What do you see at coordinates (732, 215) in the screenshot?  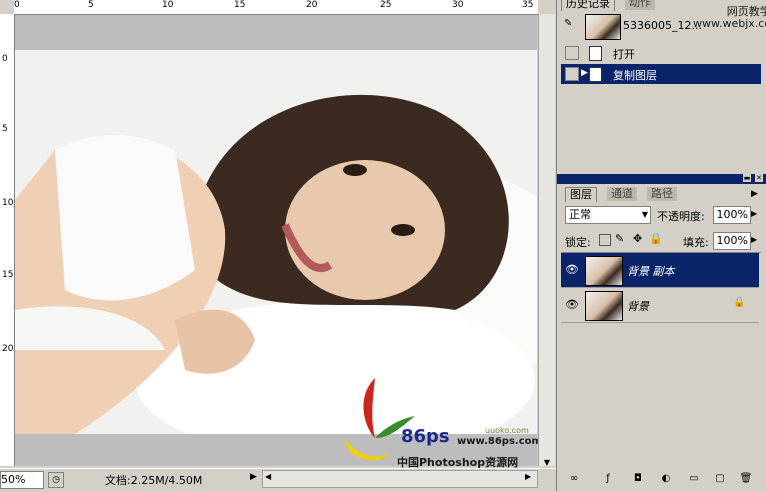 I see `opacity-input: 100%` at bounding box center [732, 215].